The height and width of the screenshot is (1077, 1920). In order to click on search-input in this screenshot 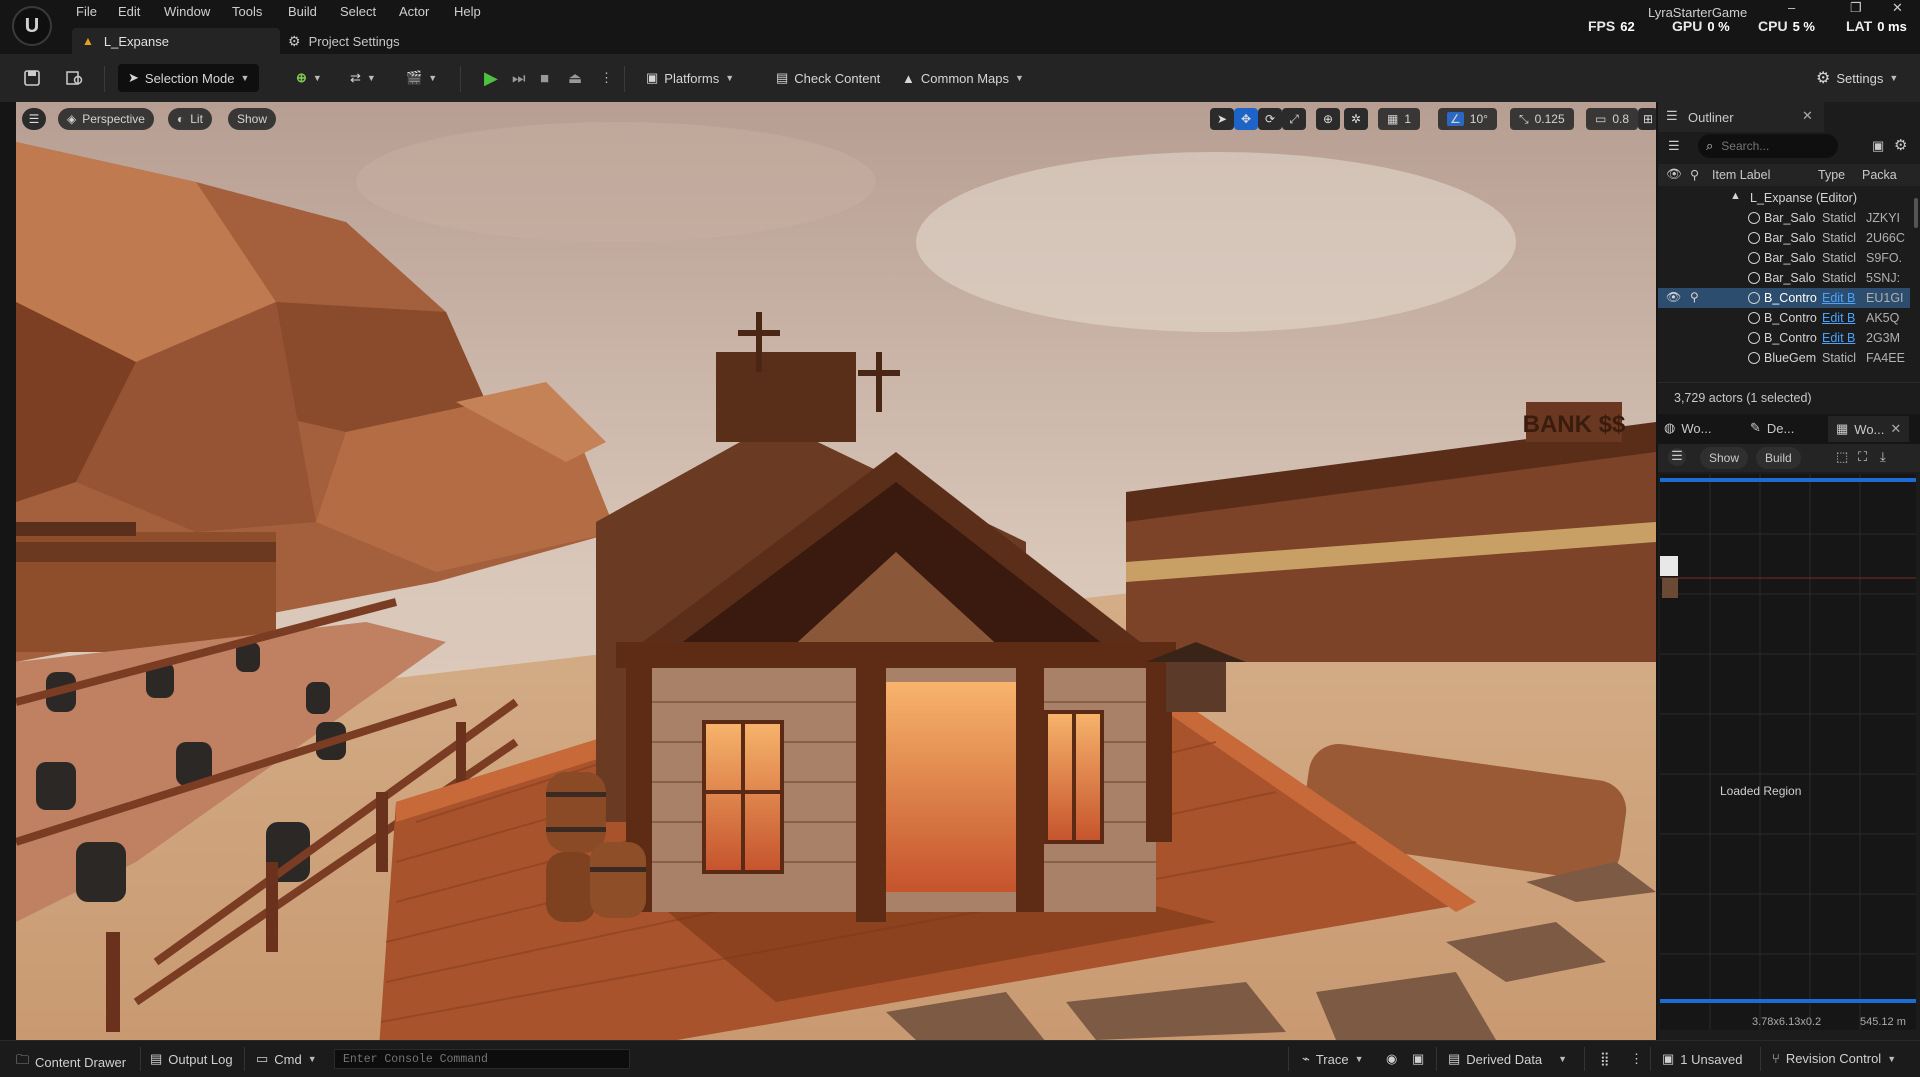, I will do `click(1766, 146)`.